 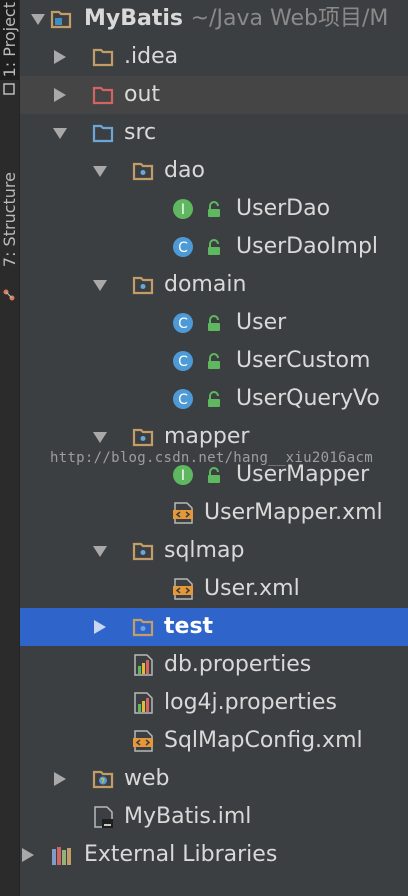 I want to click on tree-row-src: src, so click(x=214, y=133).